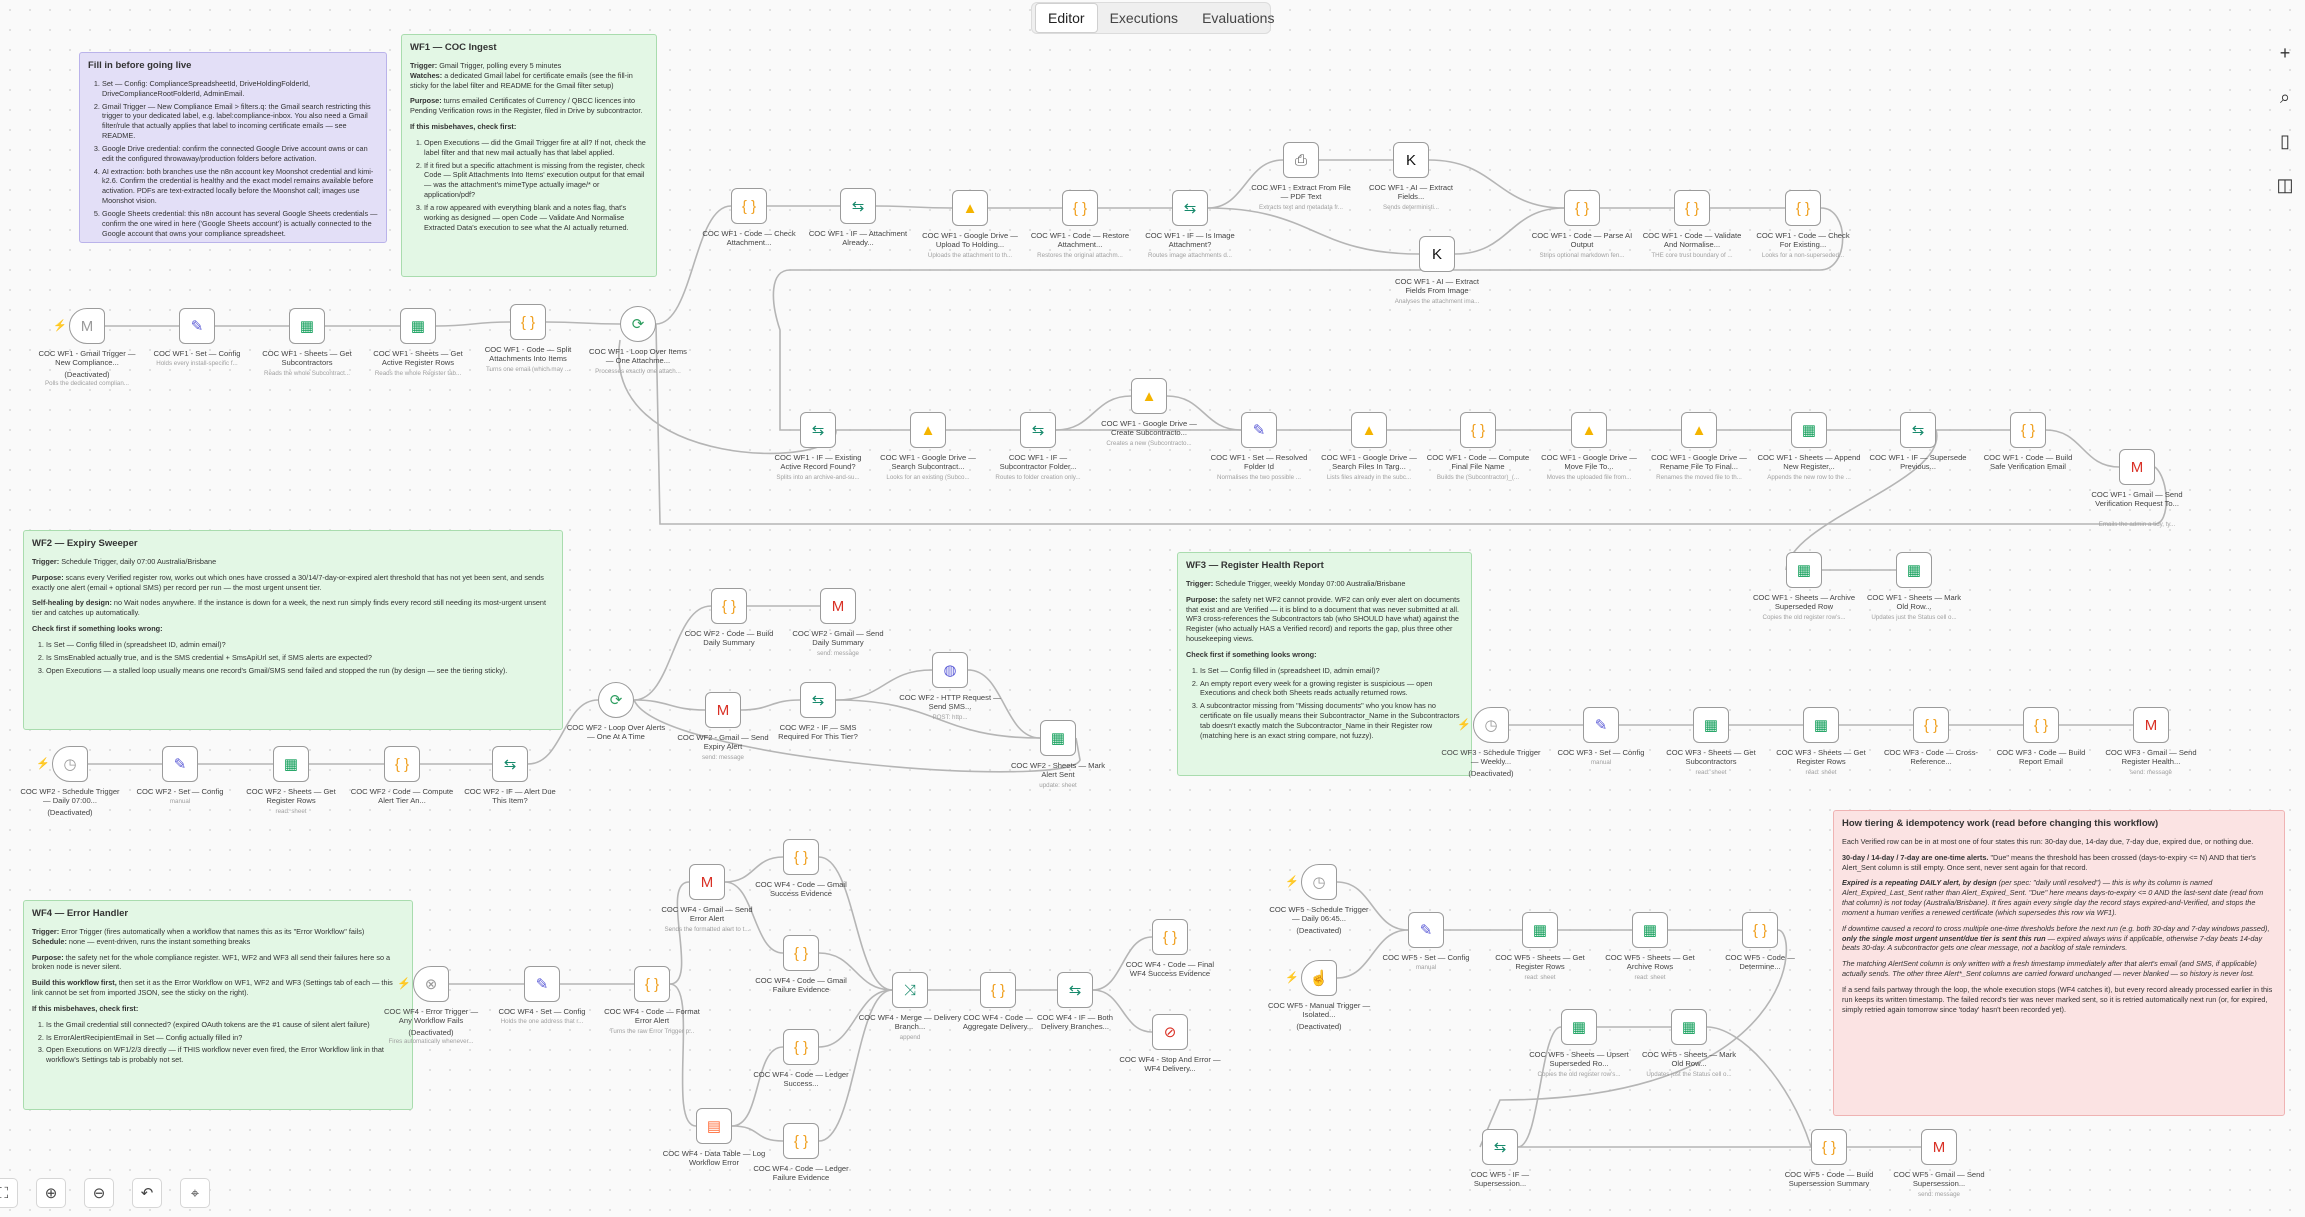  I want to click on wf5-if-super-node: ⇆, so click(1500, 1147).